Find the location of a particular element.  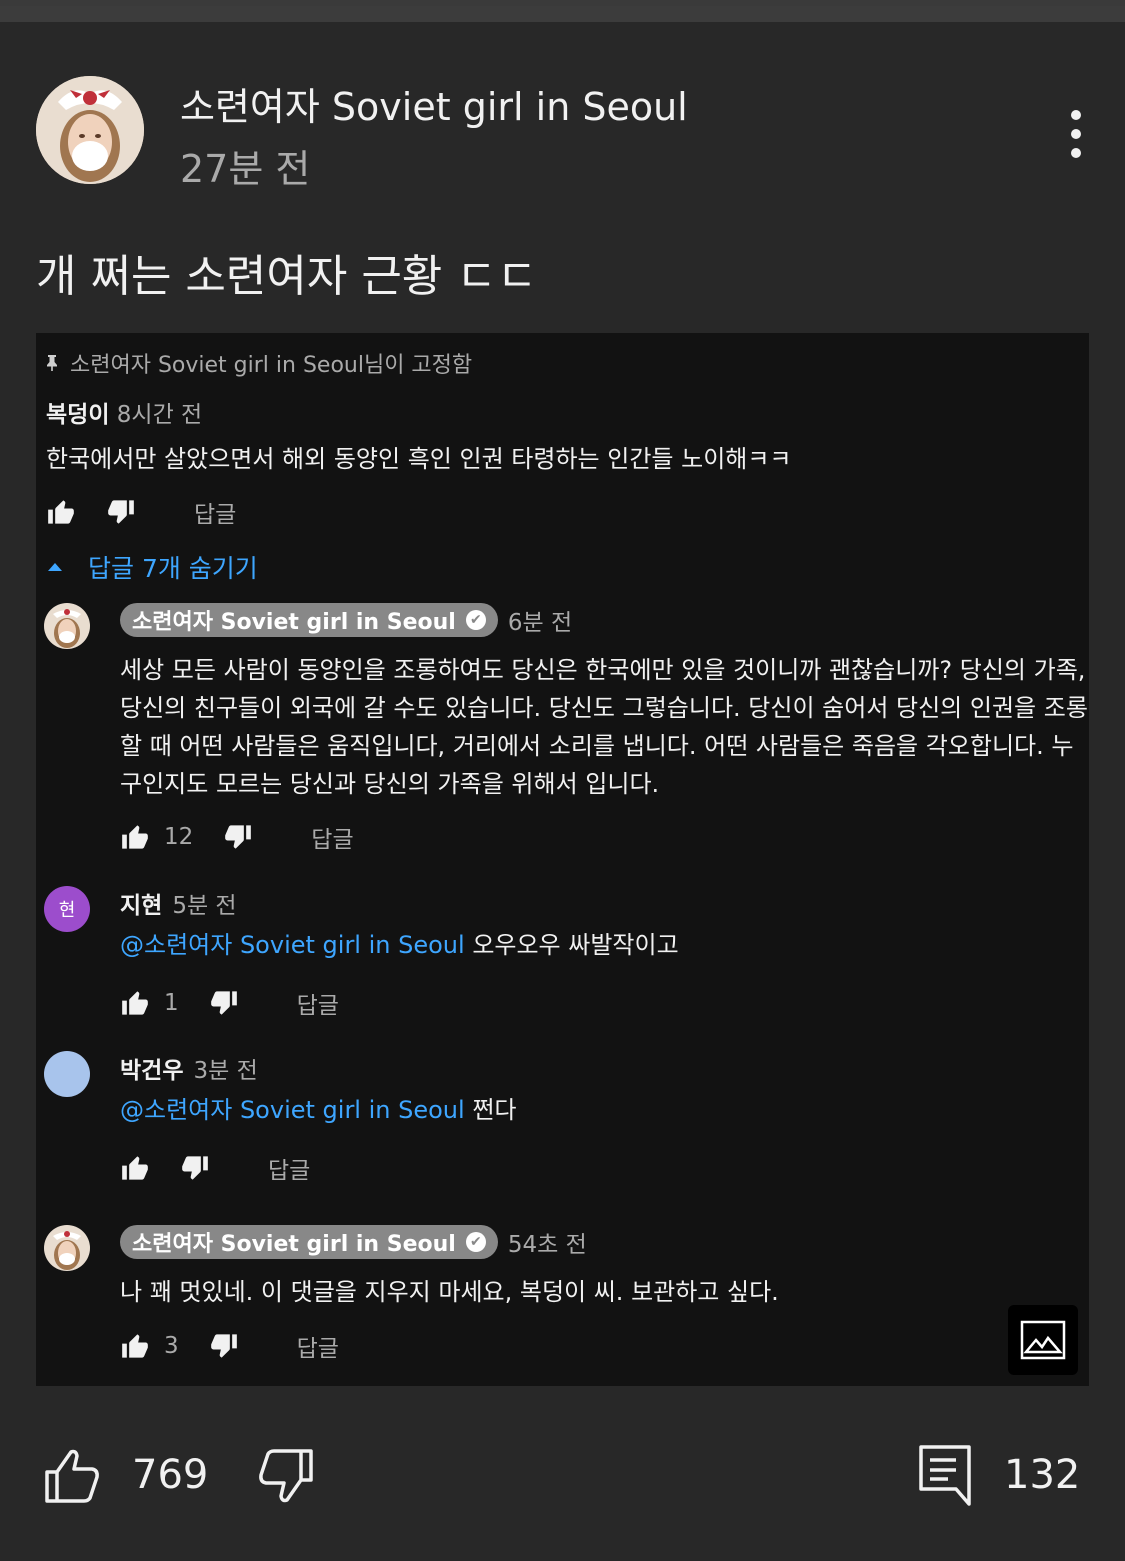

reply-header: 박건우 3분 전 is located at coordinates (189, 1068).